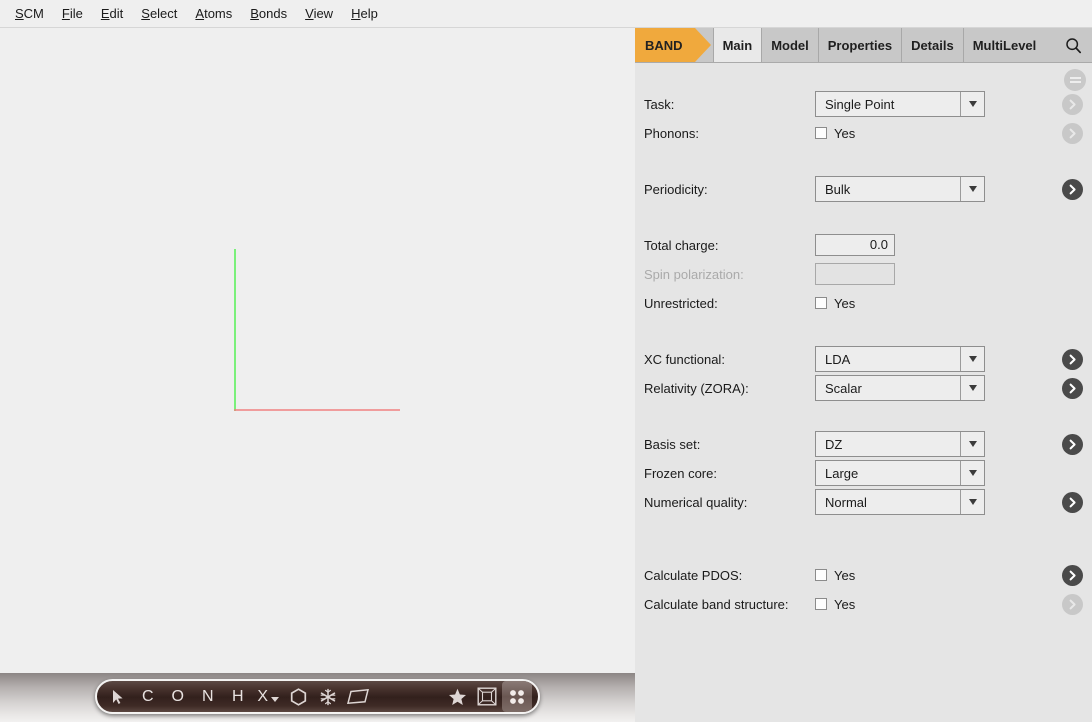 The width and height of the screenshot is (1092, 722). I want to click on menu-item-file: File, so click(72, 13).